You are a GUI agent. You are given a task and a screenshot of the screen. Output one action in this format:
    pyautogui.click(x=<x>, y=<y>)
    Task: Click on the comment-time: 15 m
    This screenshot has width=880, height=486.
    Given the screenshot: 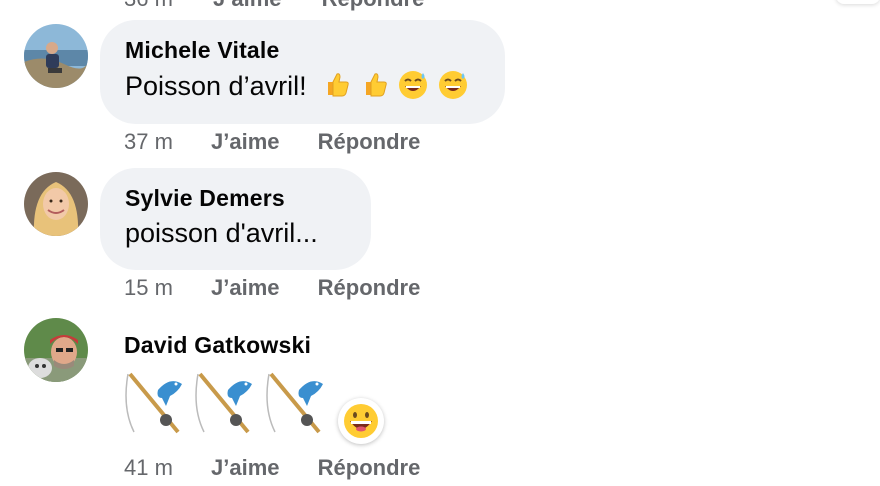 What is the action you would take?
    pyautogui.click(x=148, y=288)
    